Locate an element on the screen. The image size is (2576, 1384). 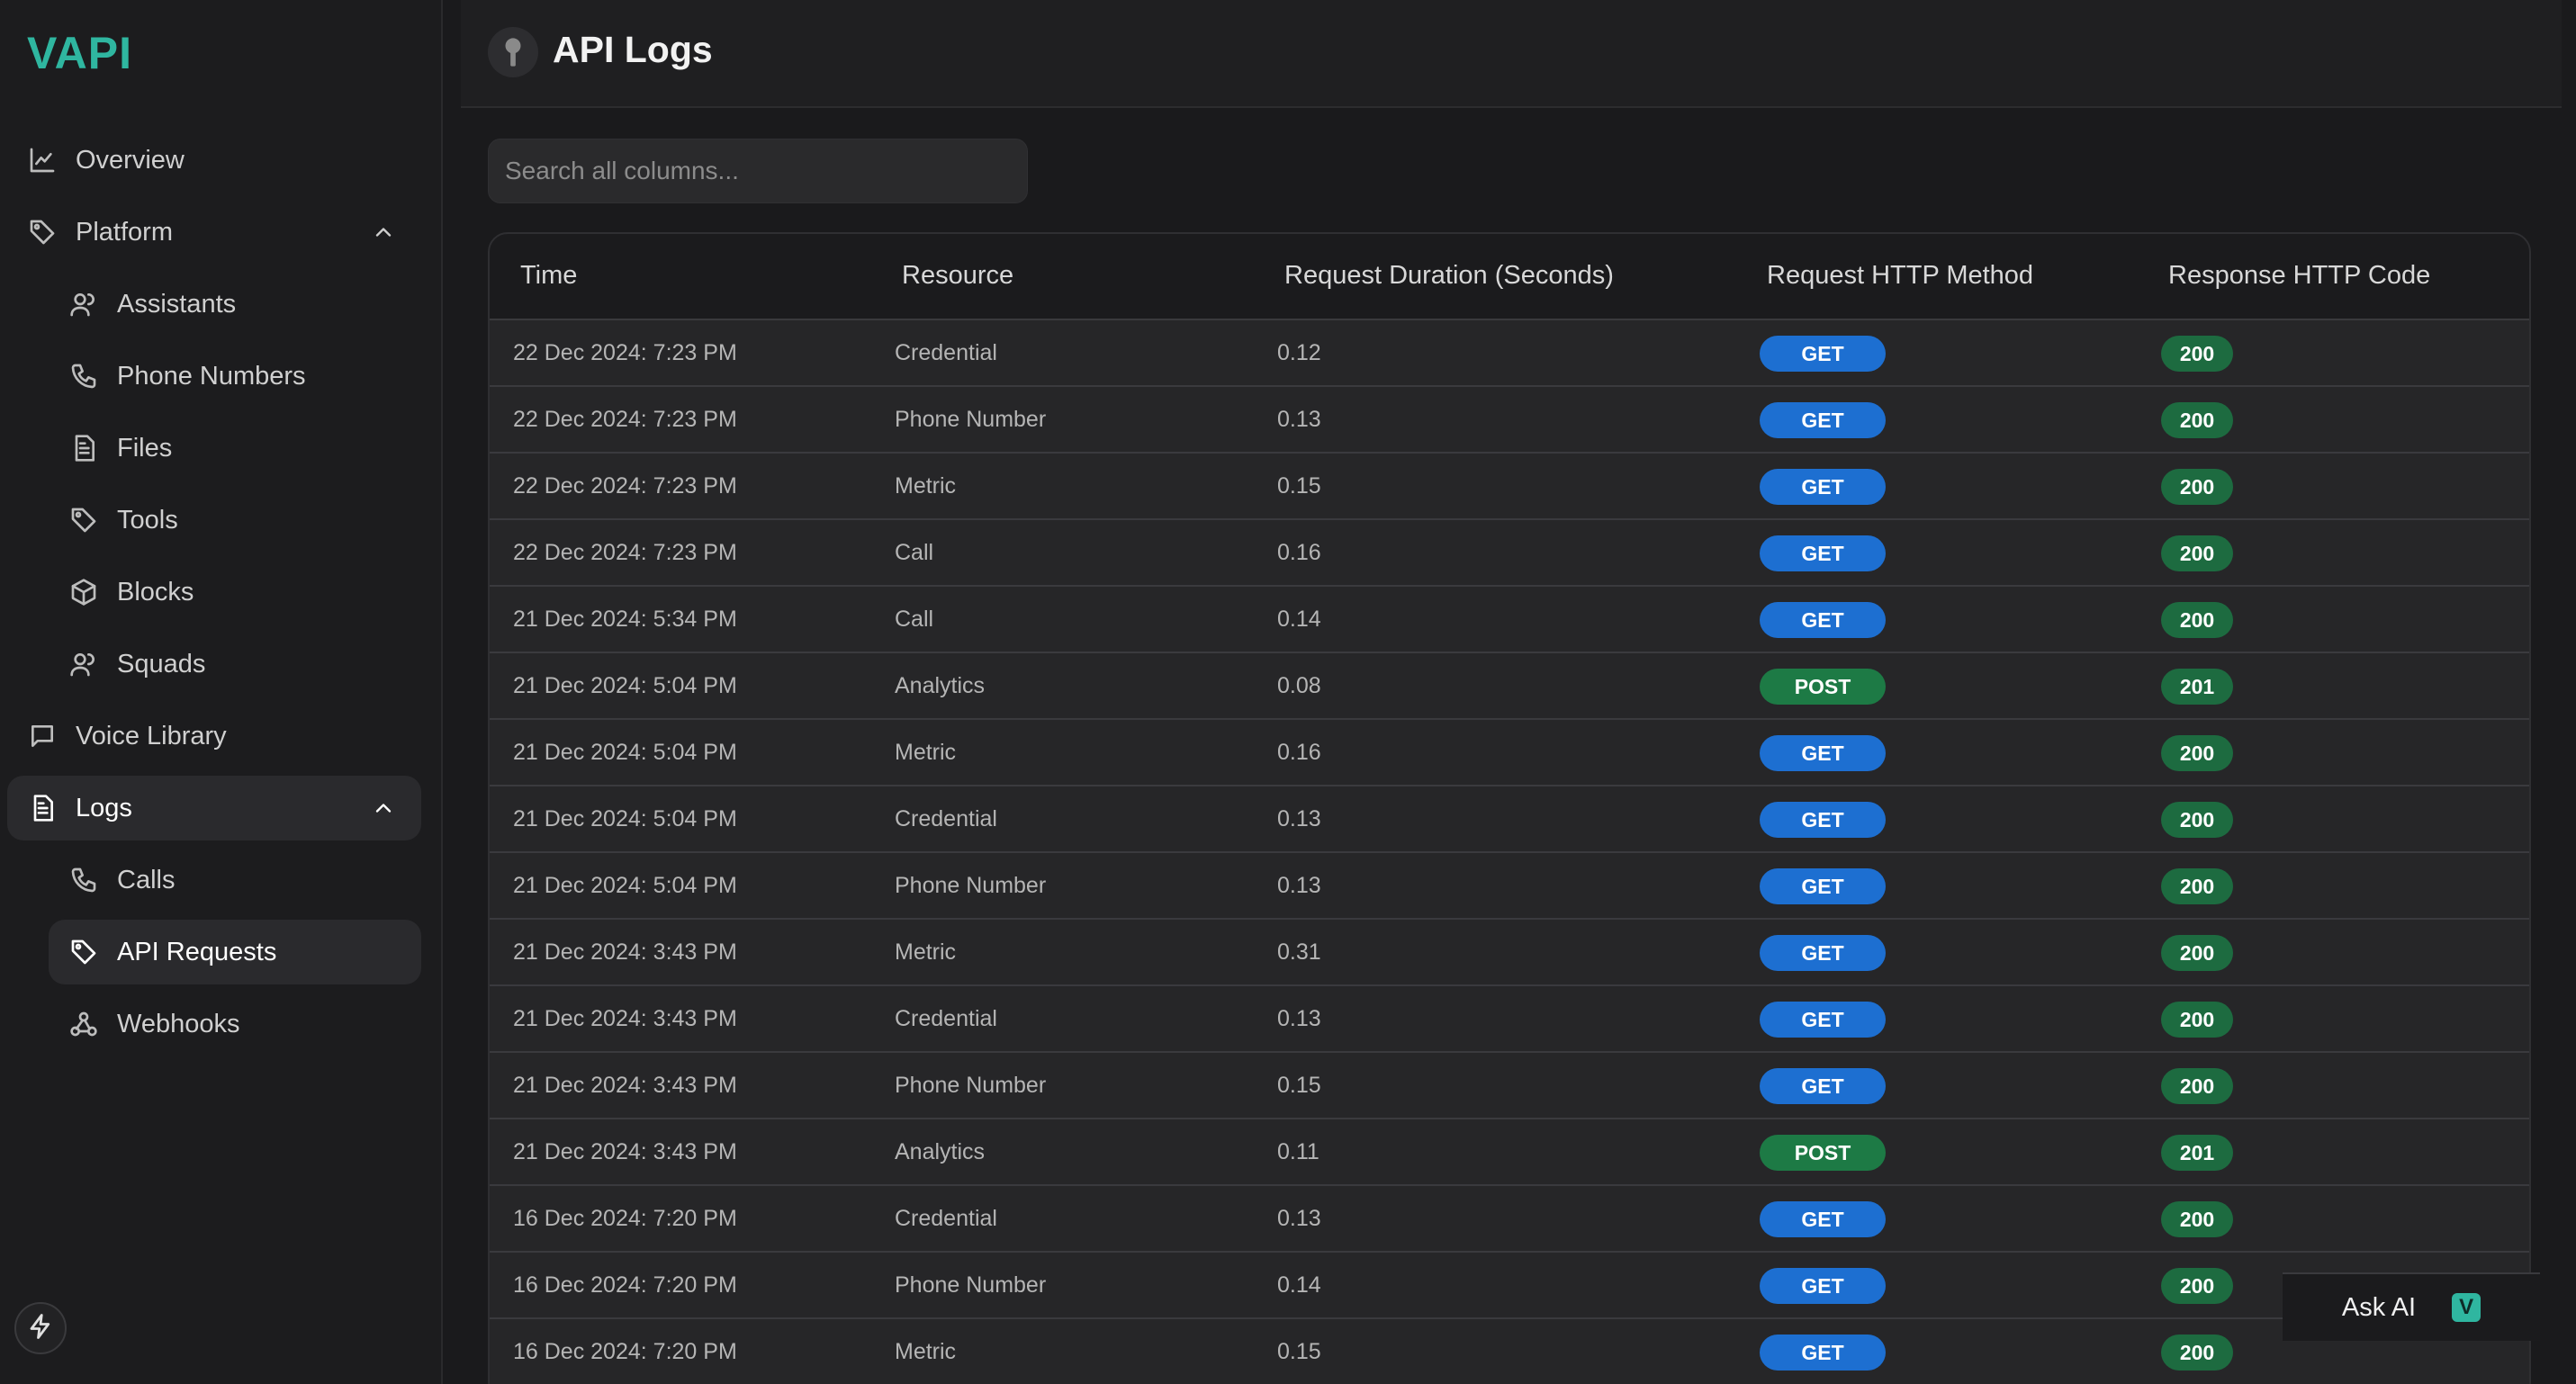
sidebar-item-platform: Platform is located at coordinates (214, 233).